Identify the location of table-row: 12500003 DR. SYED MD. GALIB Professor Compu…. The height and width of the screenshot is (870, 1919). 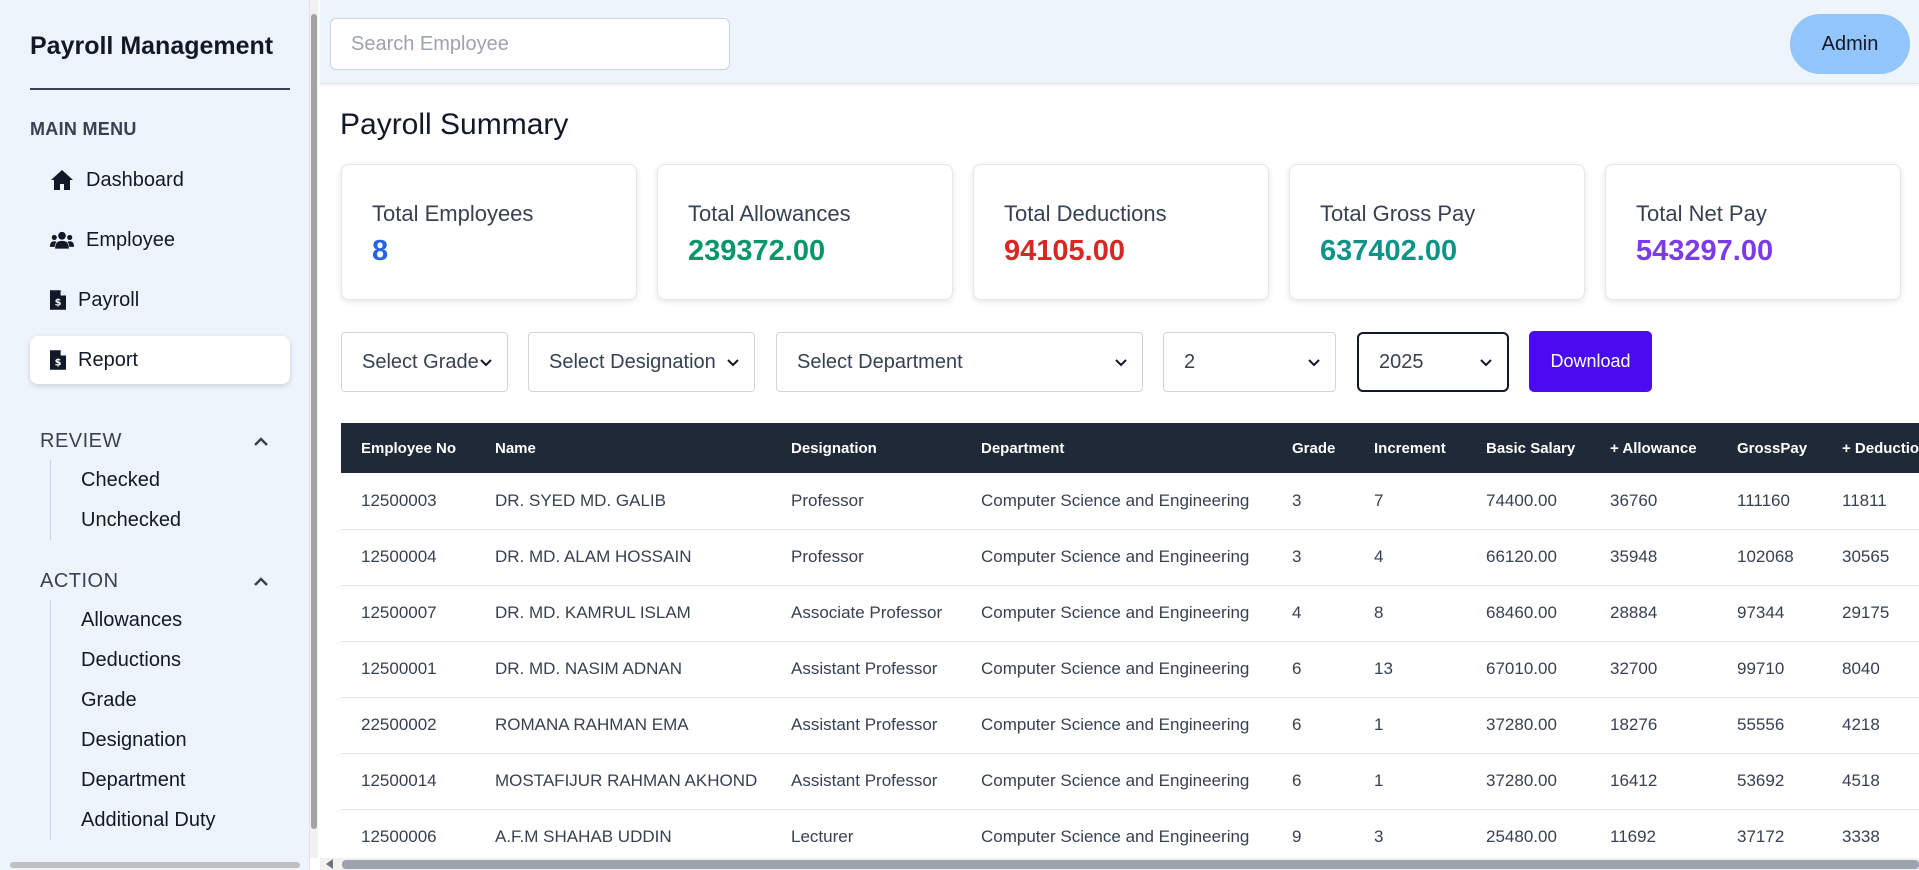
(1130, 501).